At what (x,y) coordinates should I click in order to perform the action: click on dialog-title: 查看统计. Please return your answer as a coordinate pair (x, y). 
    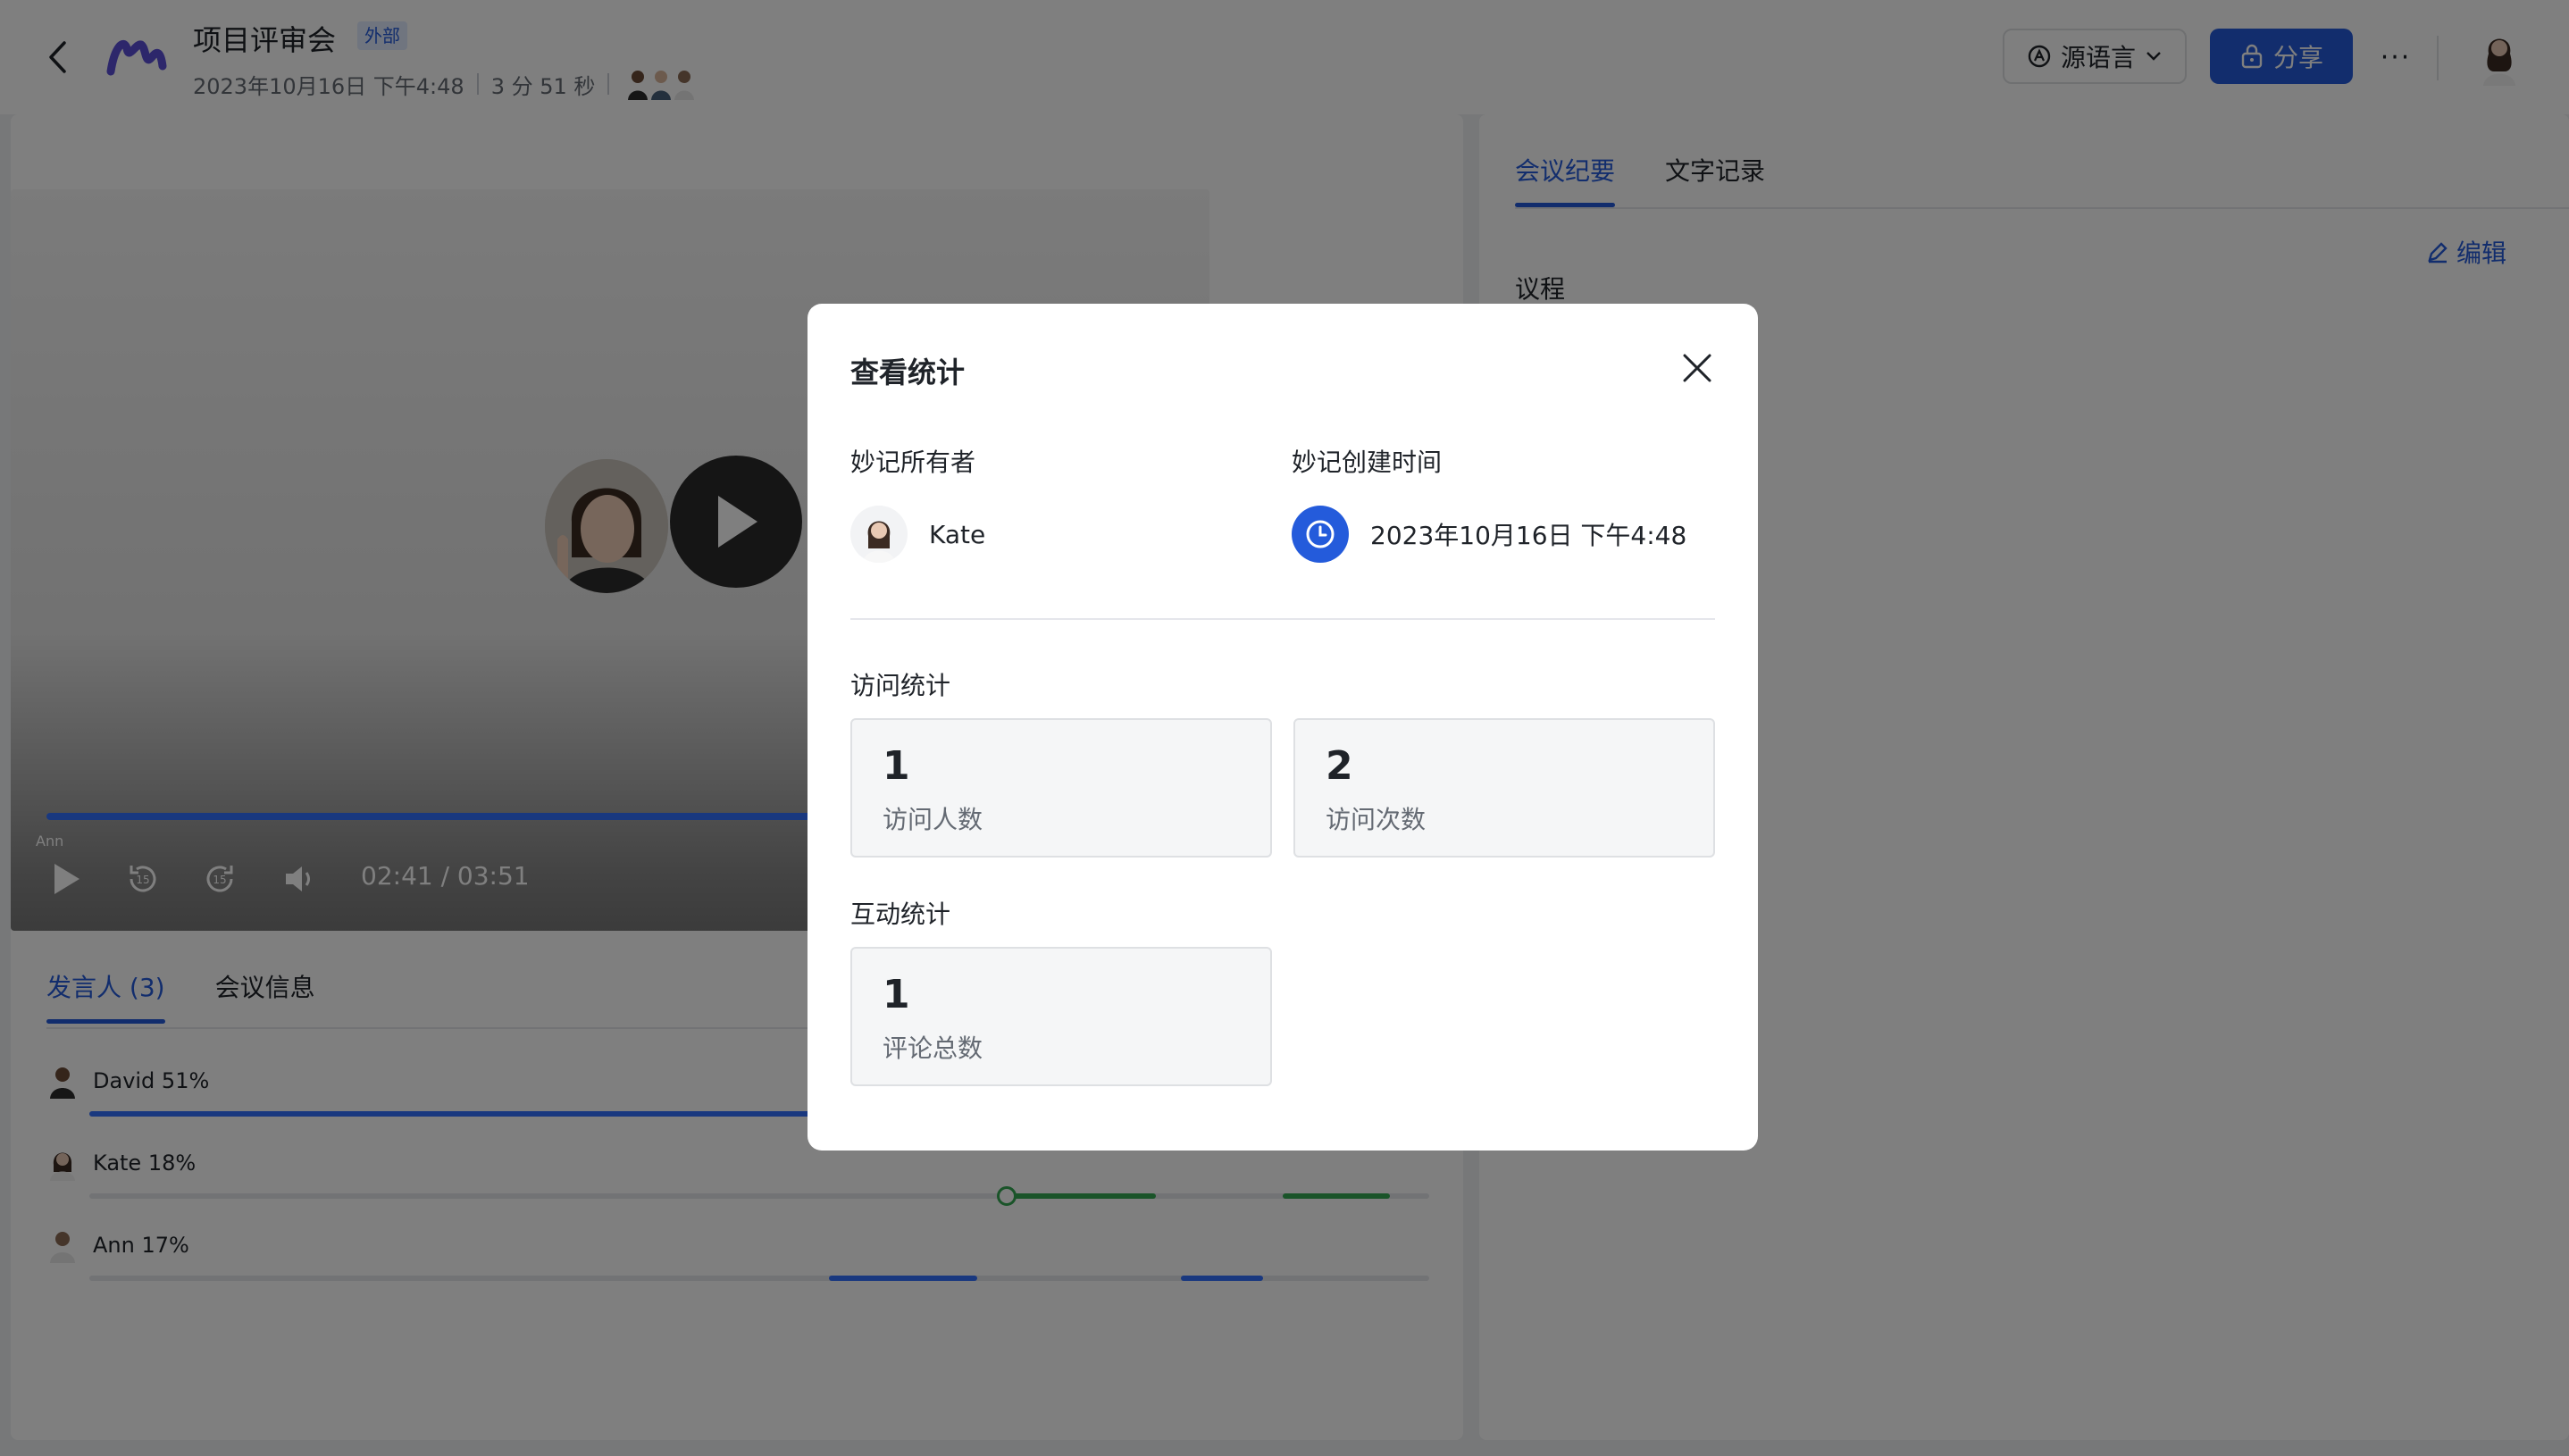
    Looking at the image, I should click on (908, 372).